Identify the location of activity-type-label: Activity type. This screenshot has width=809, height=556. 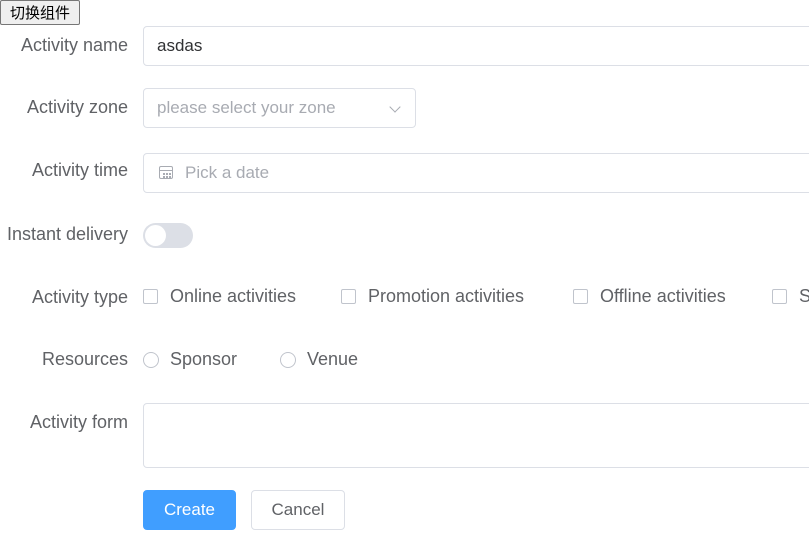
(79, 297).